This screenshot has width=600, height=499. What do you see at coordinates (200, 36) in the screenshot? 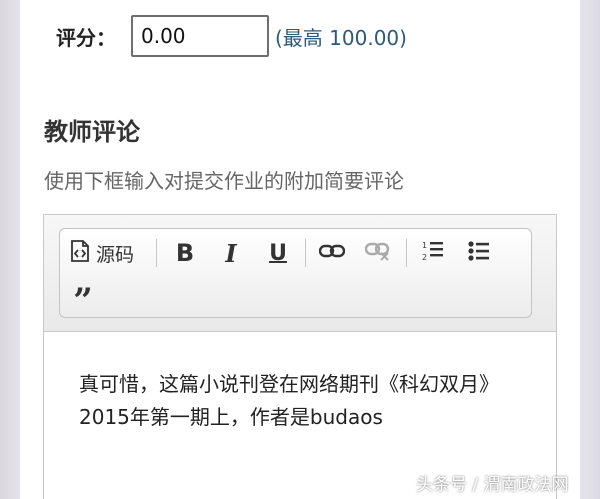
I see `score-input` at bounding box center [200, 36].